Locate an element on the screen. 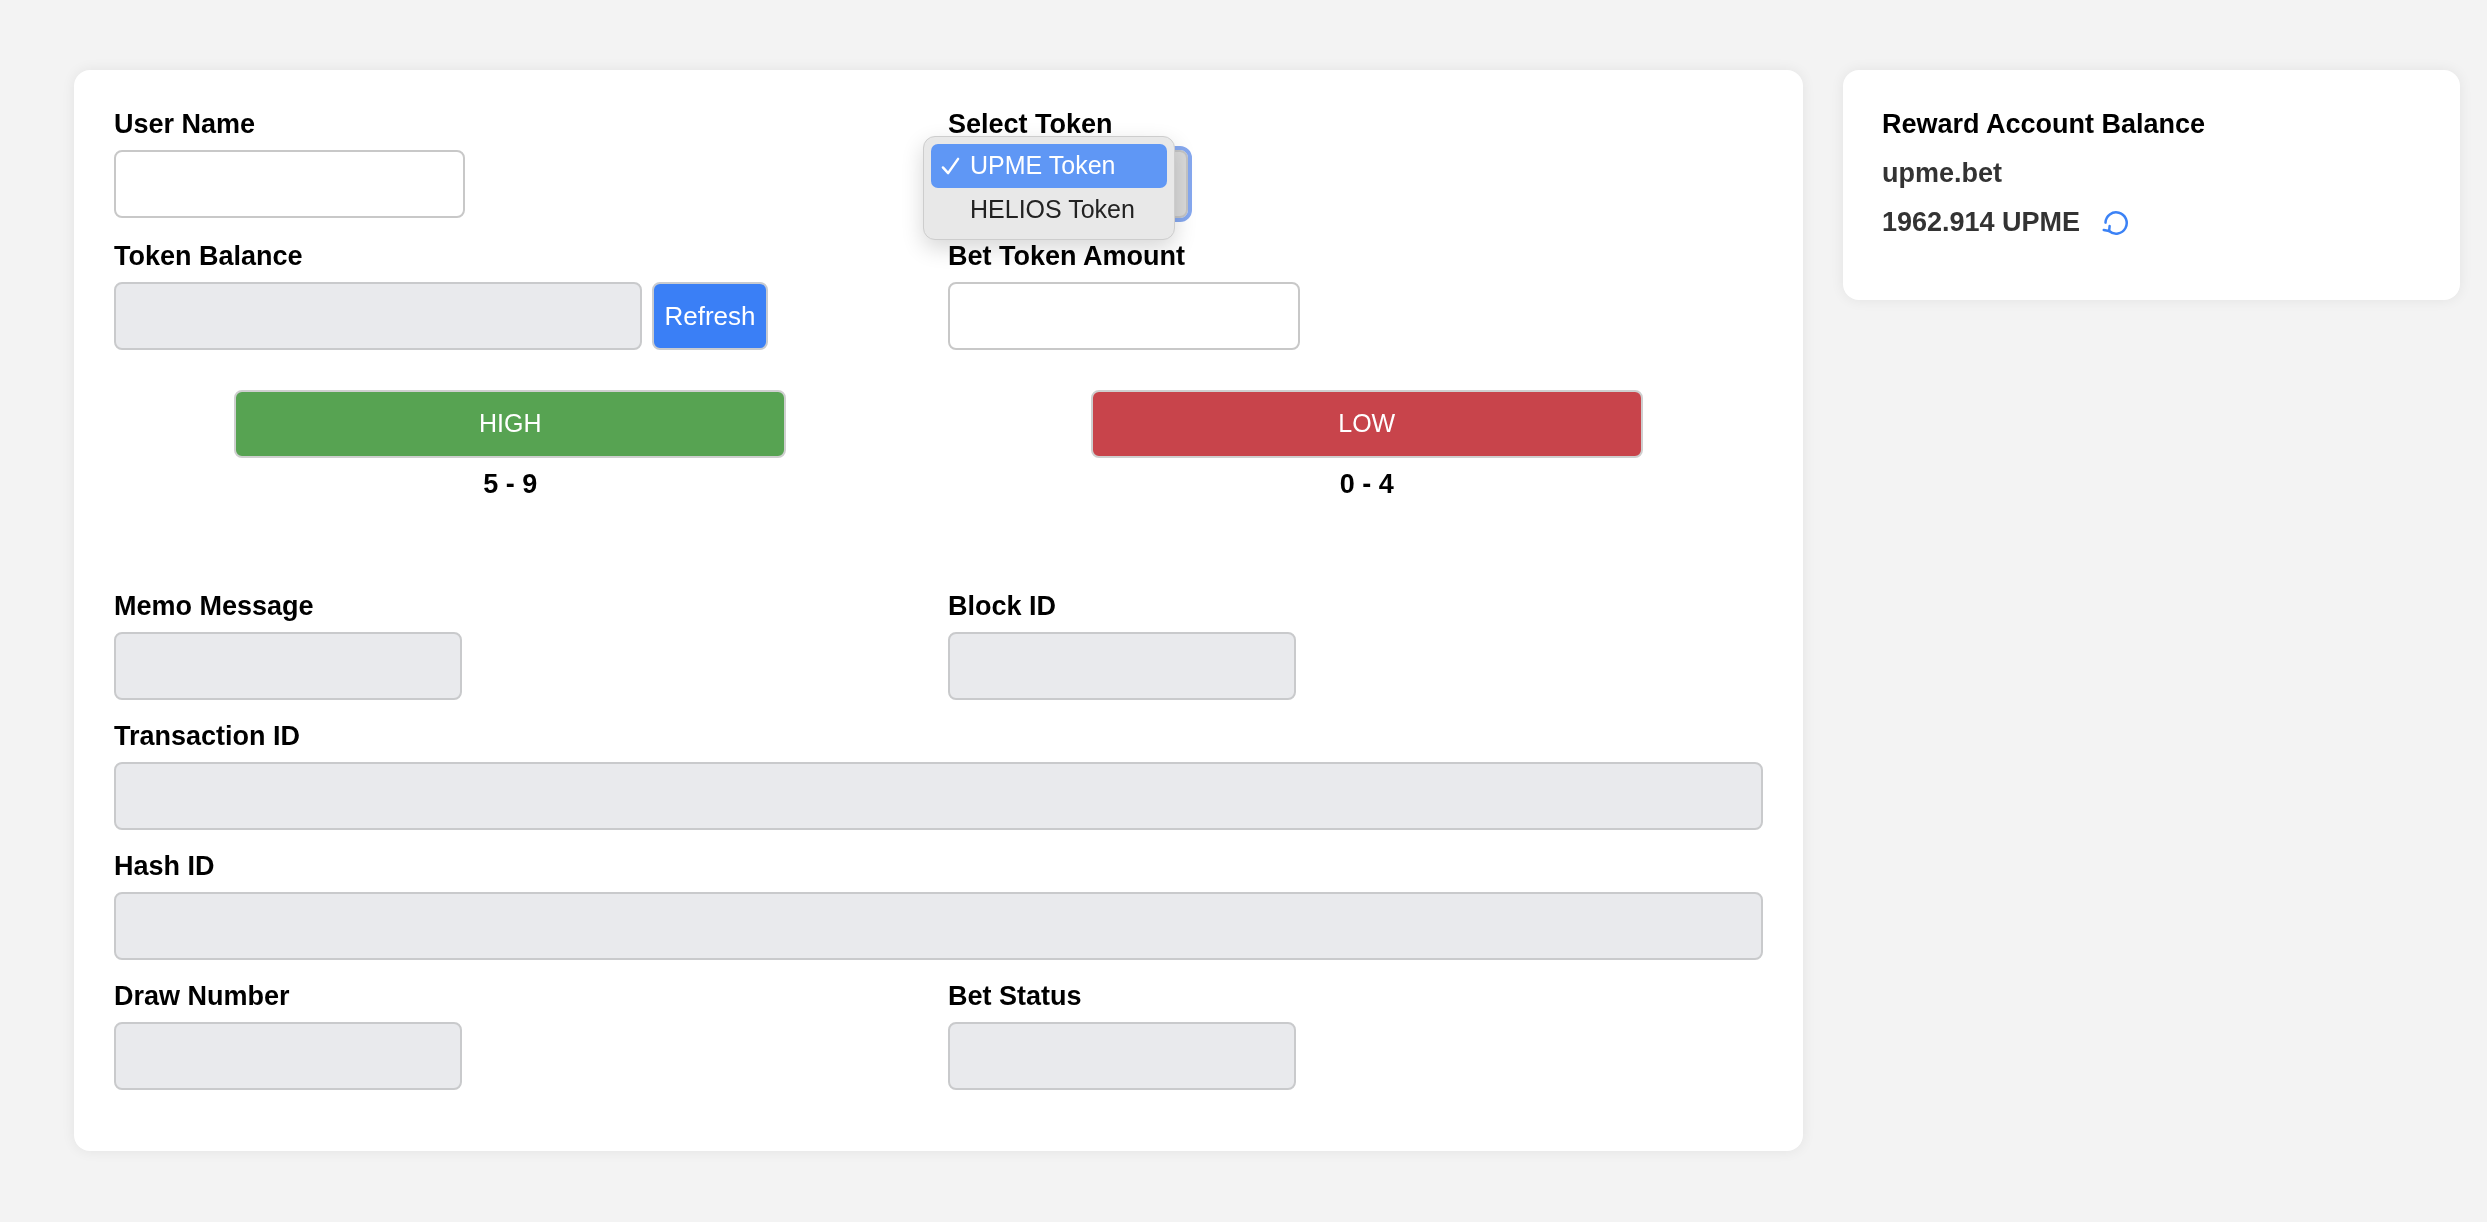 This screenshot has height=1222, width=2487. range-label: 5 - 9 is located at coordinates (510, 484).